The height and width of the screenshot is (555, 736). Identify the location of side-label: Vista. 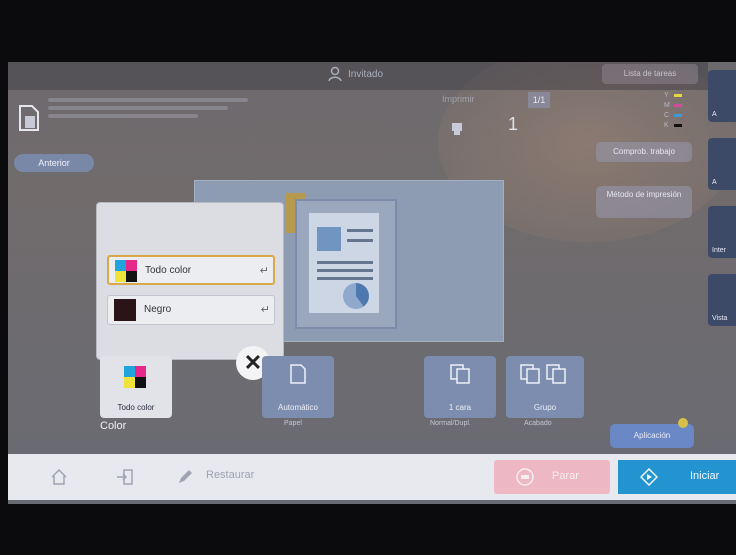
(720, 318).